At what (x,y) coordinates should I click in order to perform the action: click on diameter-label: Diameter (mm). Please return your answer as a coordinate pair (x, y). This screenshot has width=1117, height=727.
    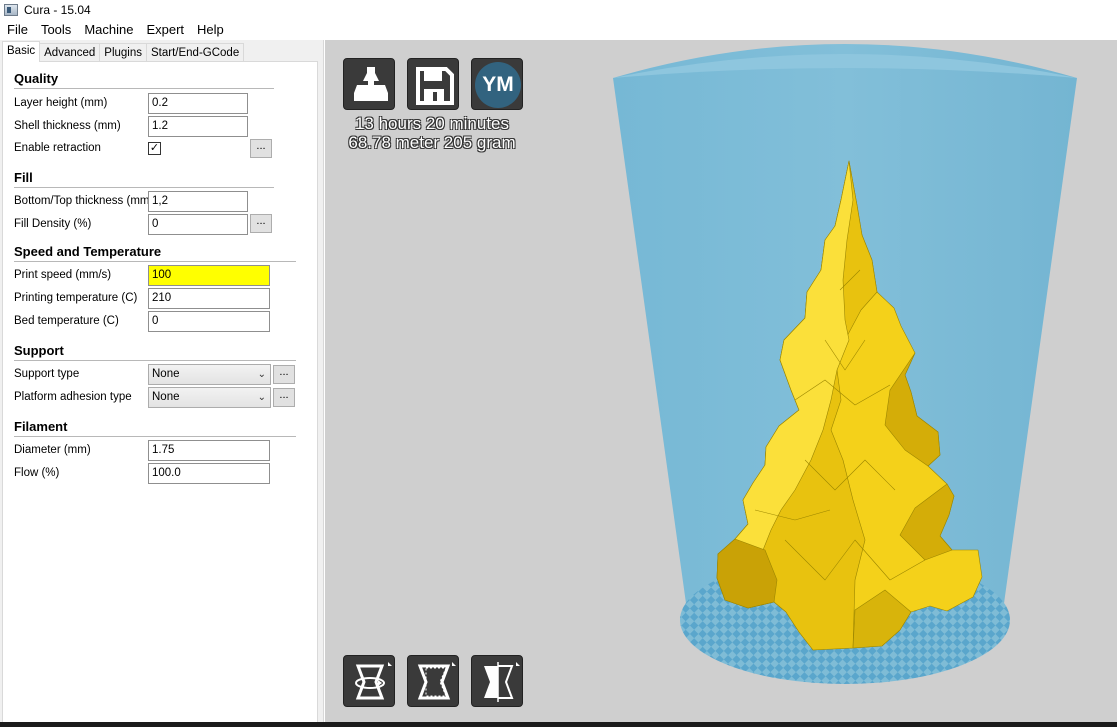
    Looking at the image, I should click on (52, 450).